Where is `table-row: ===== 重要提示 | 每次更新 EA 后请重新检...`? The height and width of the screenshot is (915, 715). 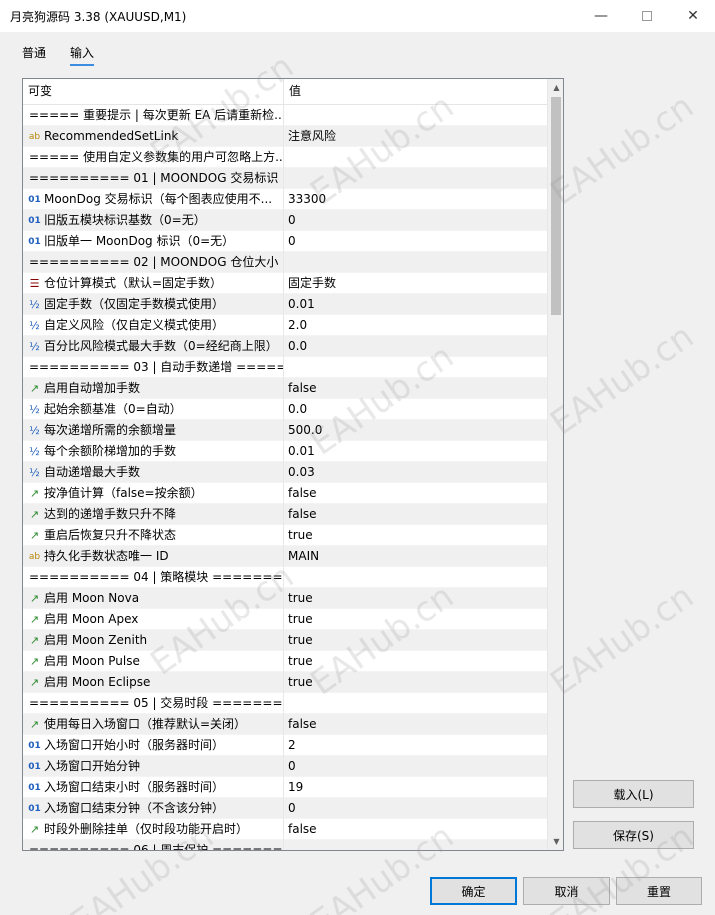
table-row: ===== 重要提示 | 每次更新 EA 后请重新检... is located at coordinates (285, 115).